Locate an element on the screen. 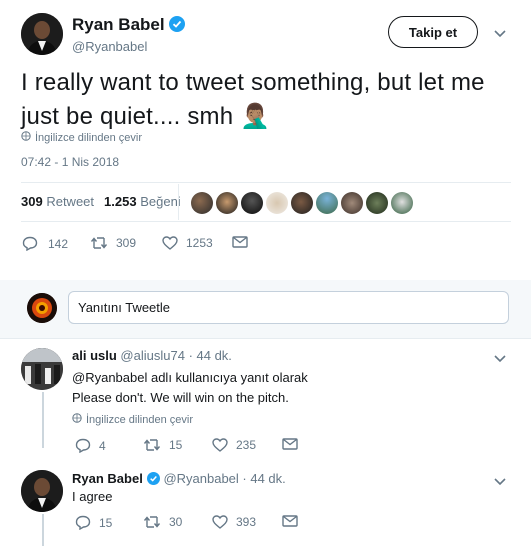 Image resolution: width=531 pixels, height=546 pixels. reply-author-name: ali uslu is located at coordinates (94, 355).